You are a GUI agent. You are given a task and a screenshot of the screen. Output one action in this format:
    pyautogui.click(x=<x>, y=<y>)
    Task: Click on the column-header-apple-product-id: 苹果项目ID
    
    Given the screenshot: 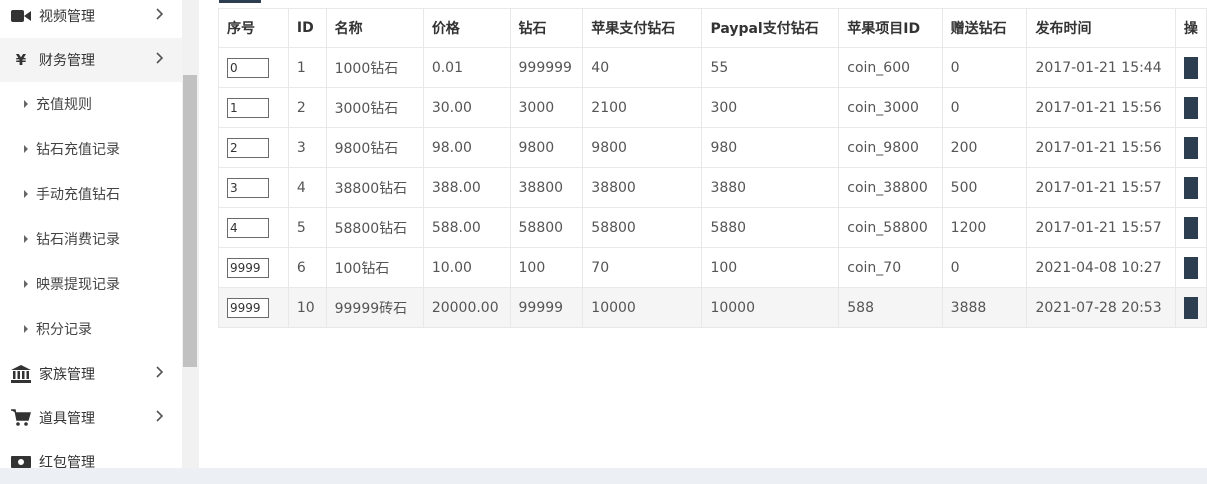 What is the action you would take?
    pyautogui.click(x=890, y=28)
    